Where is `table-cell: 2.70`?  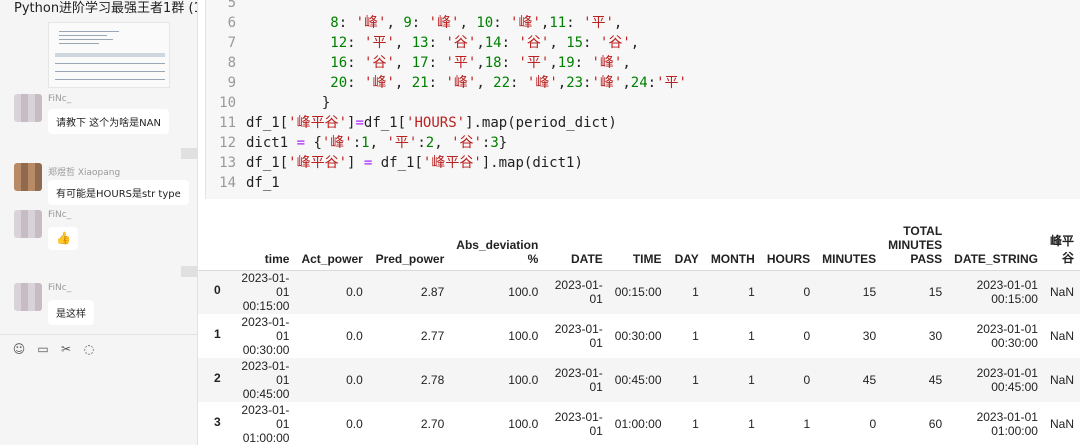
table-cell: 2.70 is located at coordinates (432, 424).